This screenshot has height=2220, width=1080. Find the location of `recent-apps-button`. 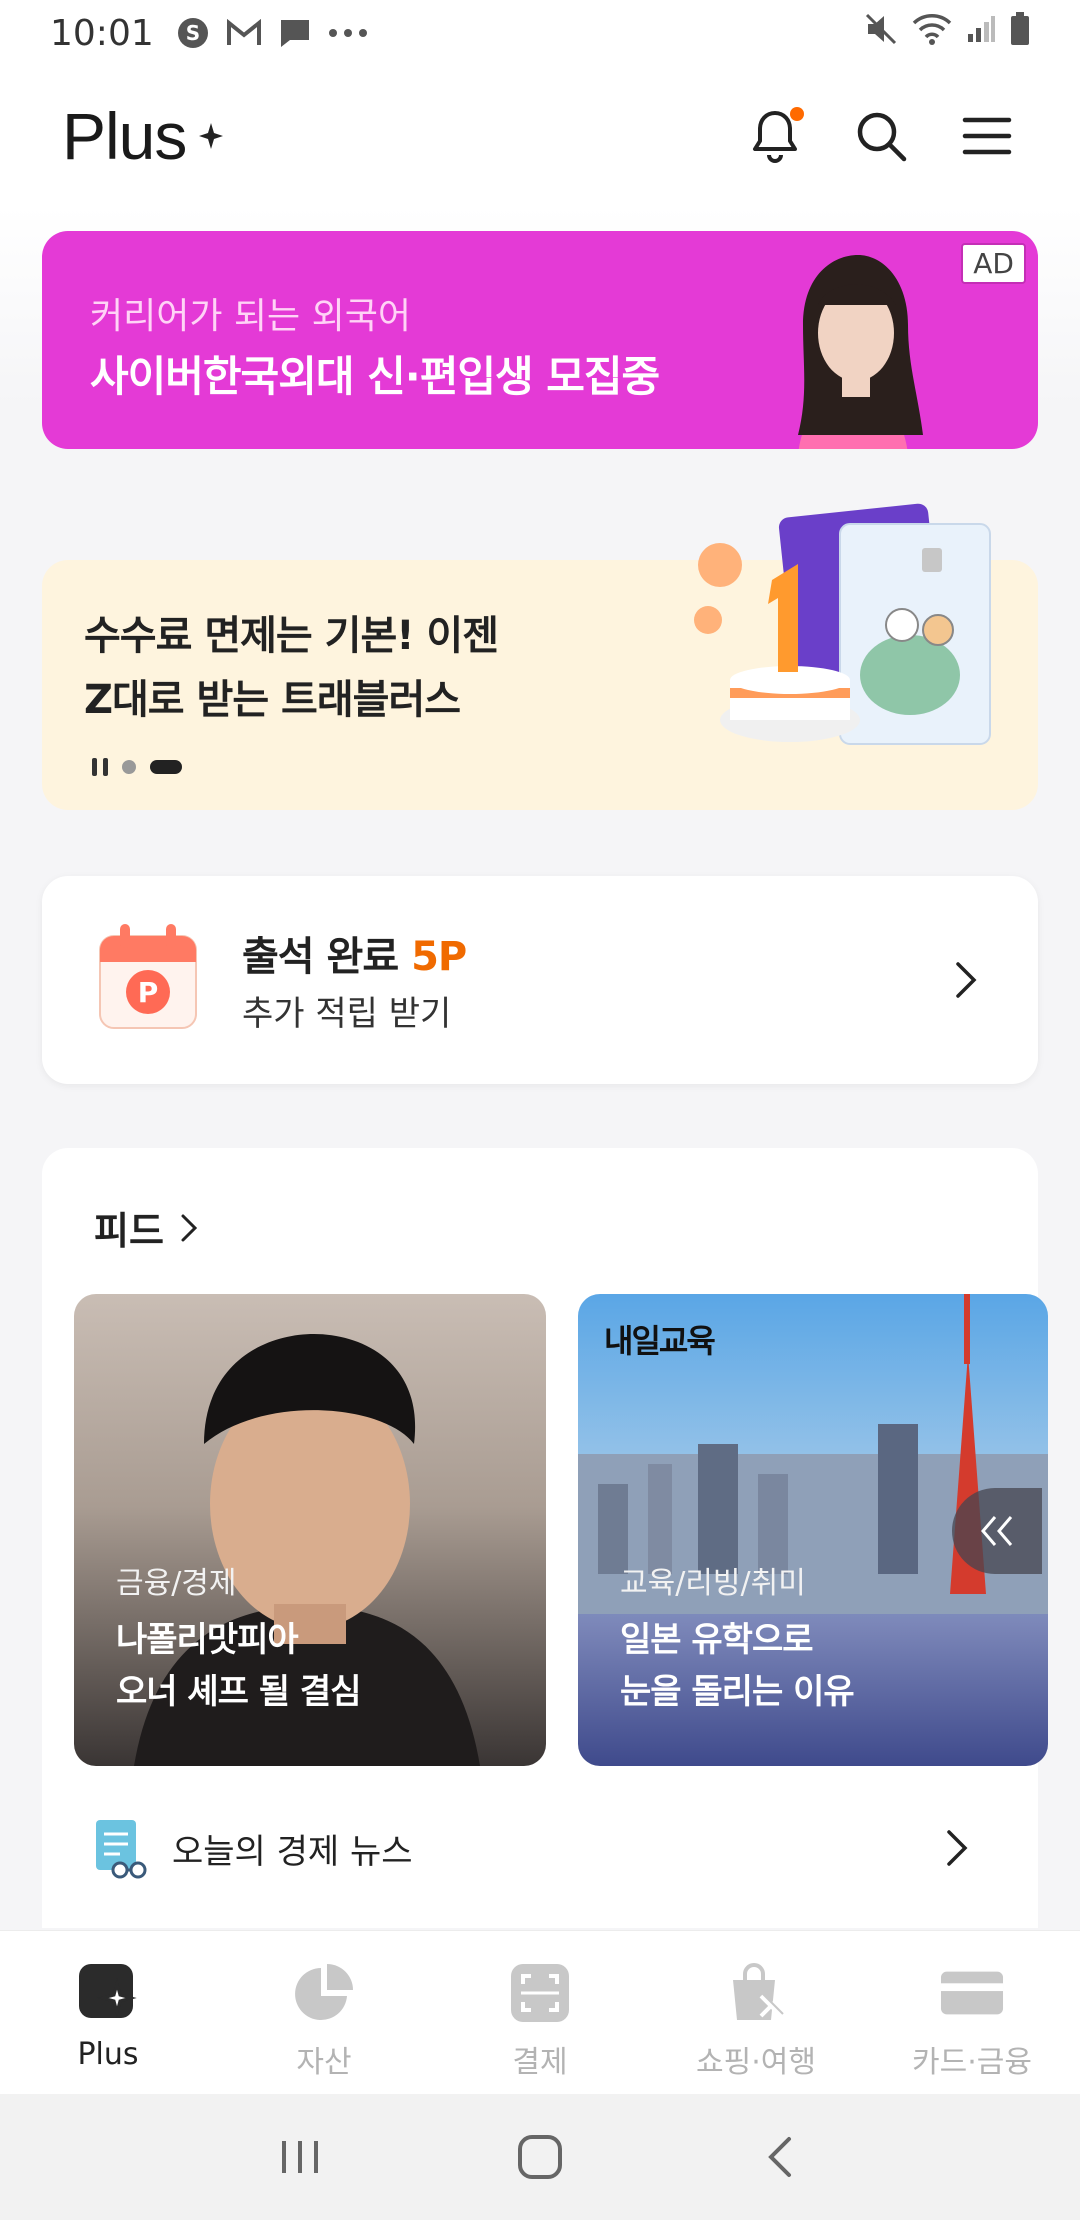

recent-apps-button is located at coordinates (300, 2157).